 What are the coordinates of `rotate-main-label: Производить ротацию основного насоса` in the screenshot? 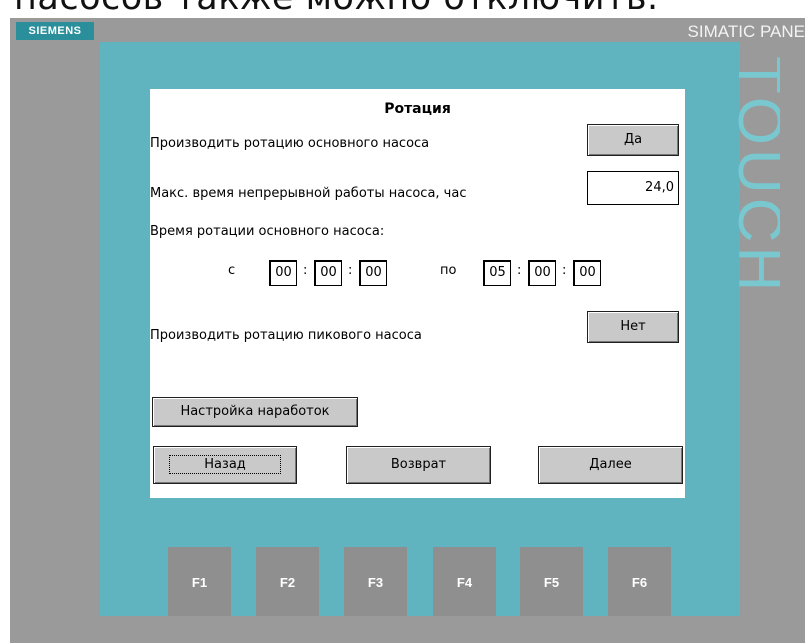 It's located at (290, 143).